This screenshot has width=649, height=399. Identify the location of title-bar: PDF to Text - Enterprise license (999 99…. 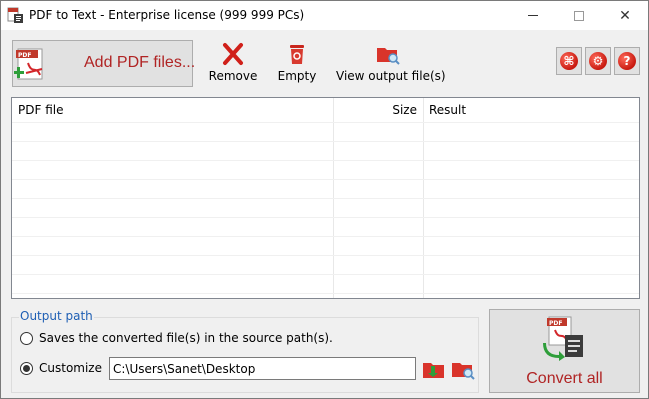
(324, 15).